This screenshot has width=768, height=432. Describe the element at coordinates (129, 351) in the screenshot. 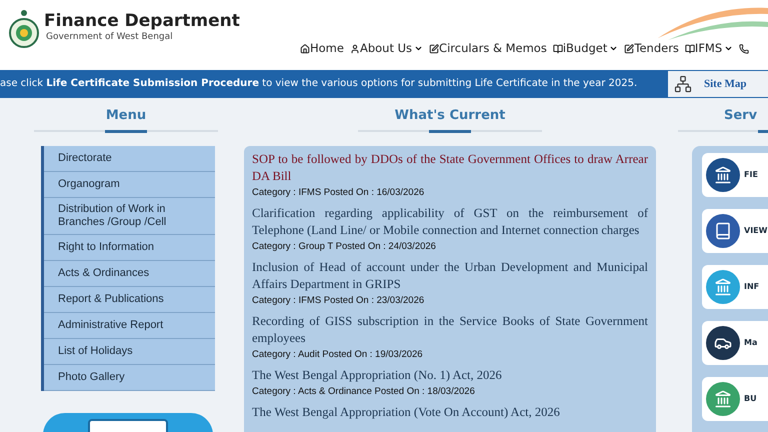

I see `menu-item: List of Holidays` at that location.